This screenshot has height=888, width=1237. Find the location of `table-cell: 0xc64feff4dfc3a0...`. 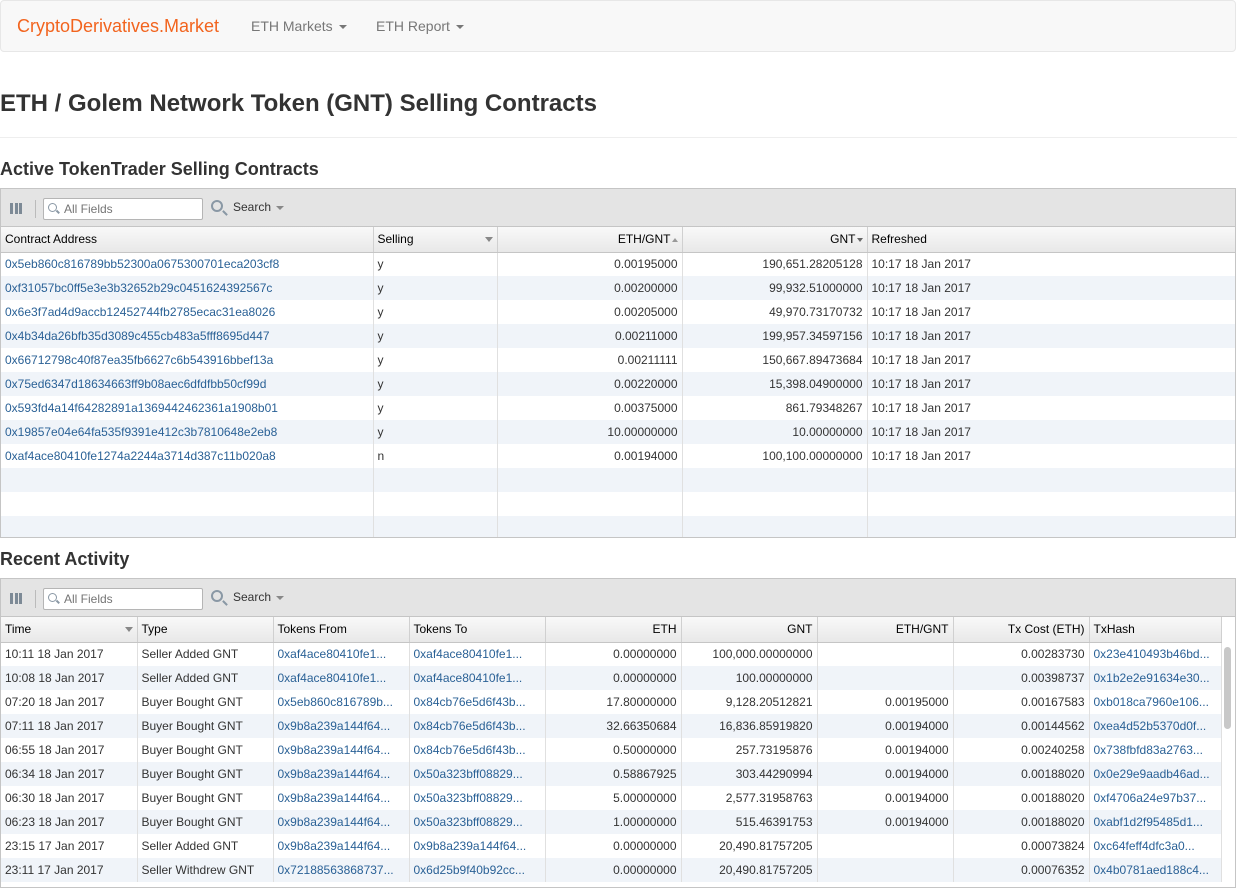

table-cell: 0xc64feff4dfc3a0... is located at coordinates (1155, 846).